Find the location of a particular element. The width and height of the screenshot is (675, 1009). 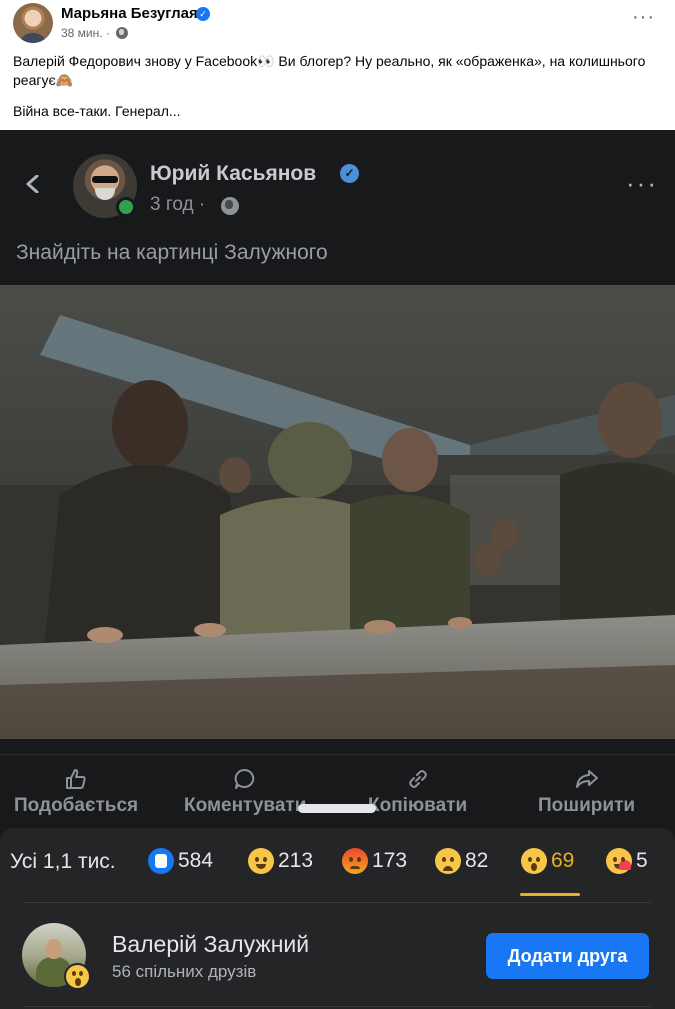

inner-author-name: Юрий Касьянов is located at coordinates (233, 174).